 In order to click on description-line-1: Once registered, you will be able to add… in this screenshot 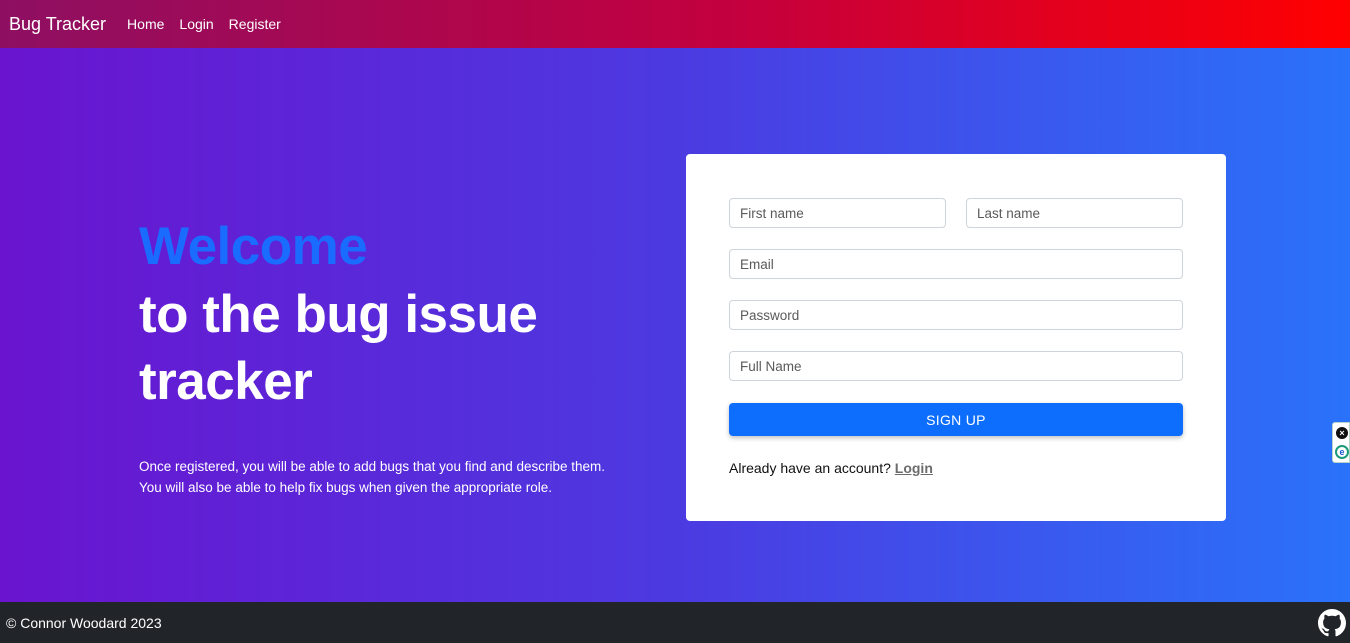, I will do `click(372, 466)`.